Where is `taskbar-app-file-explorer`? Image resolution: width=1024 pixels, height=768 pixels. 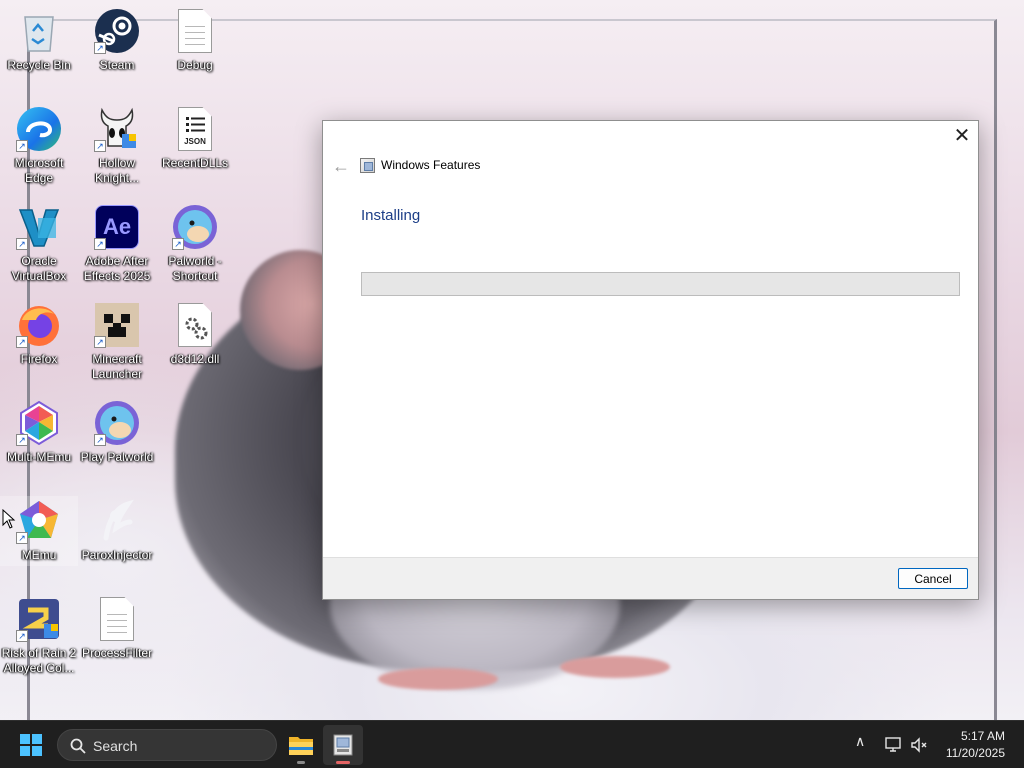 taskbar-app-file-explorer is located at coordinates (301, 745).